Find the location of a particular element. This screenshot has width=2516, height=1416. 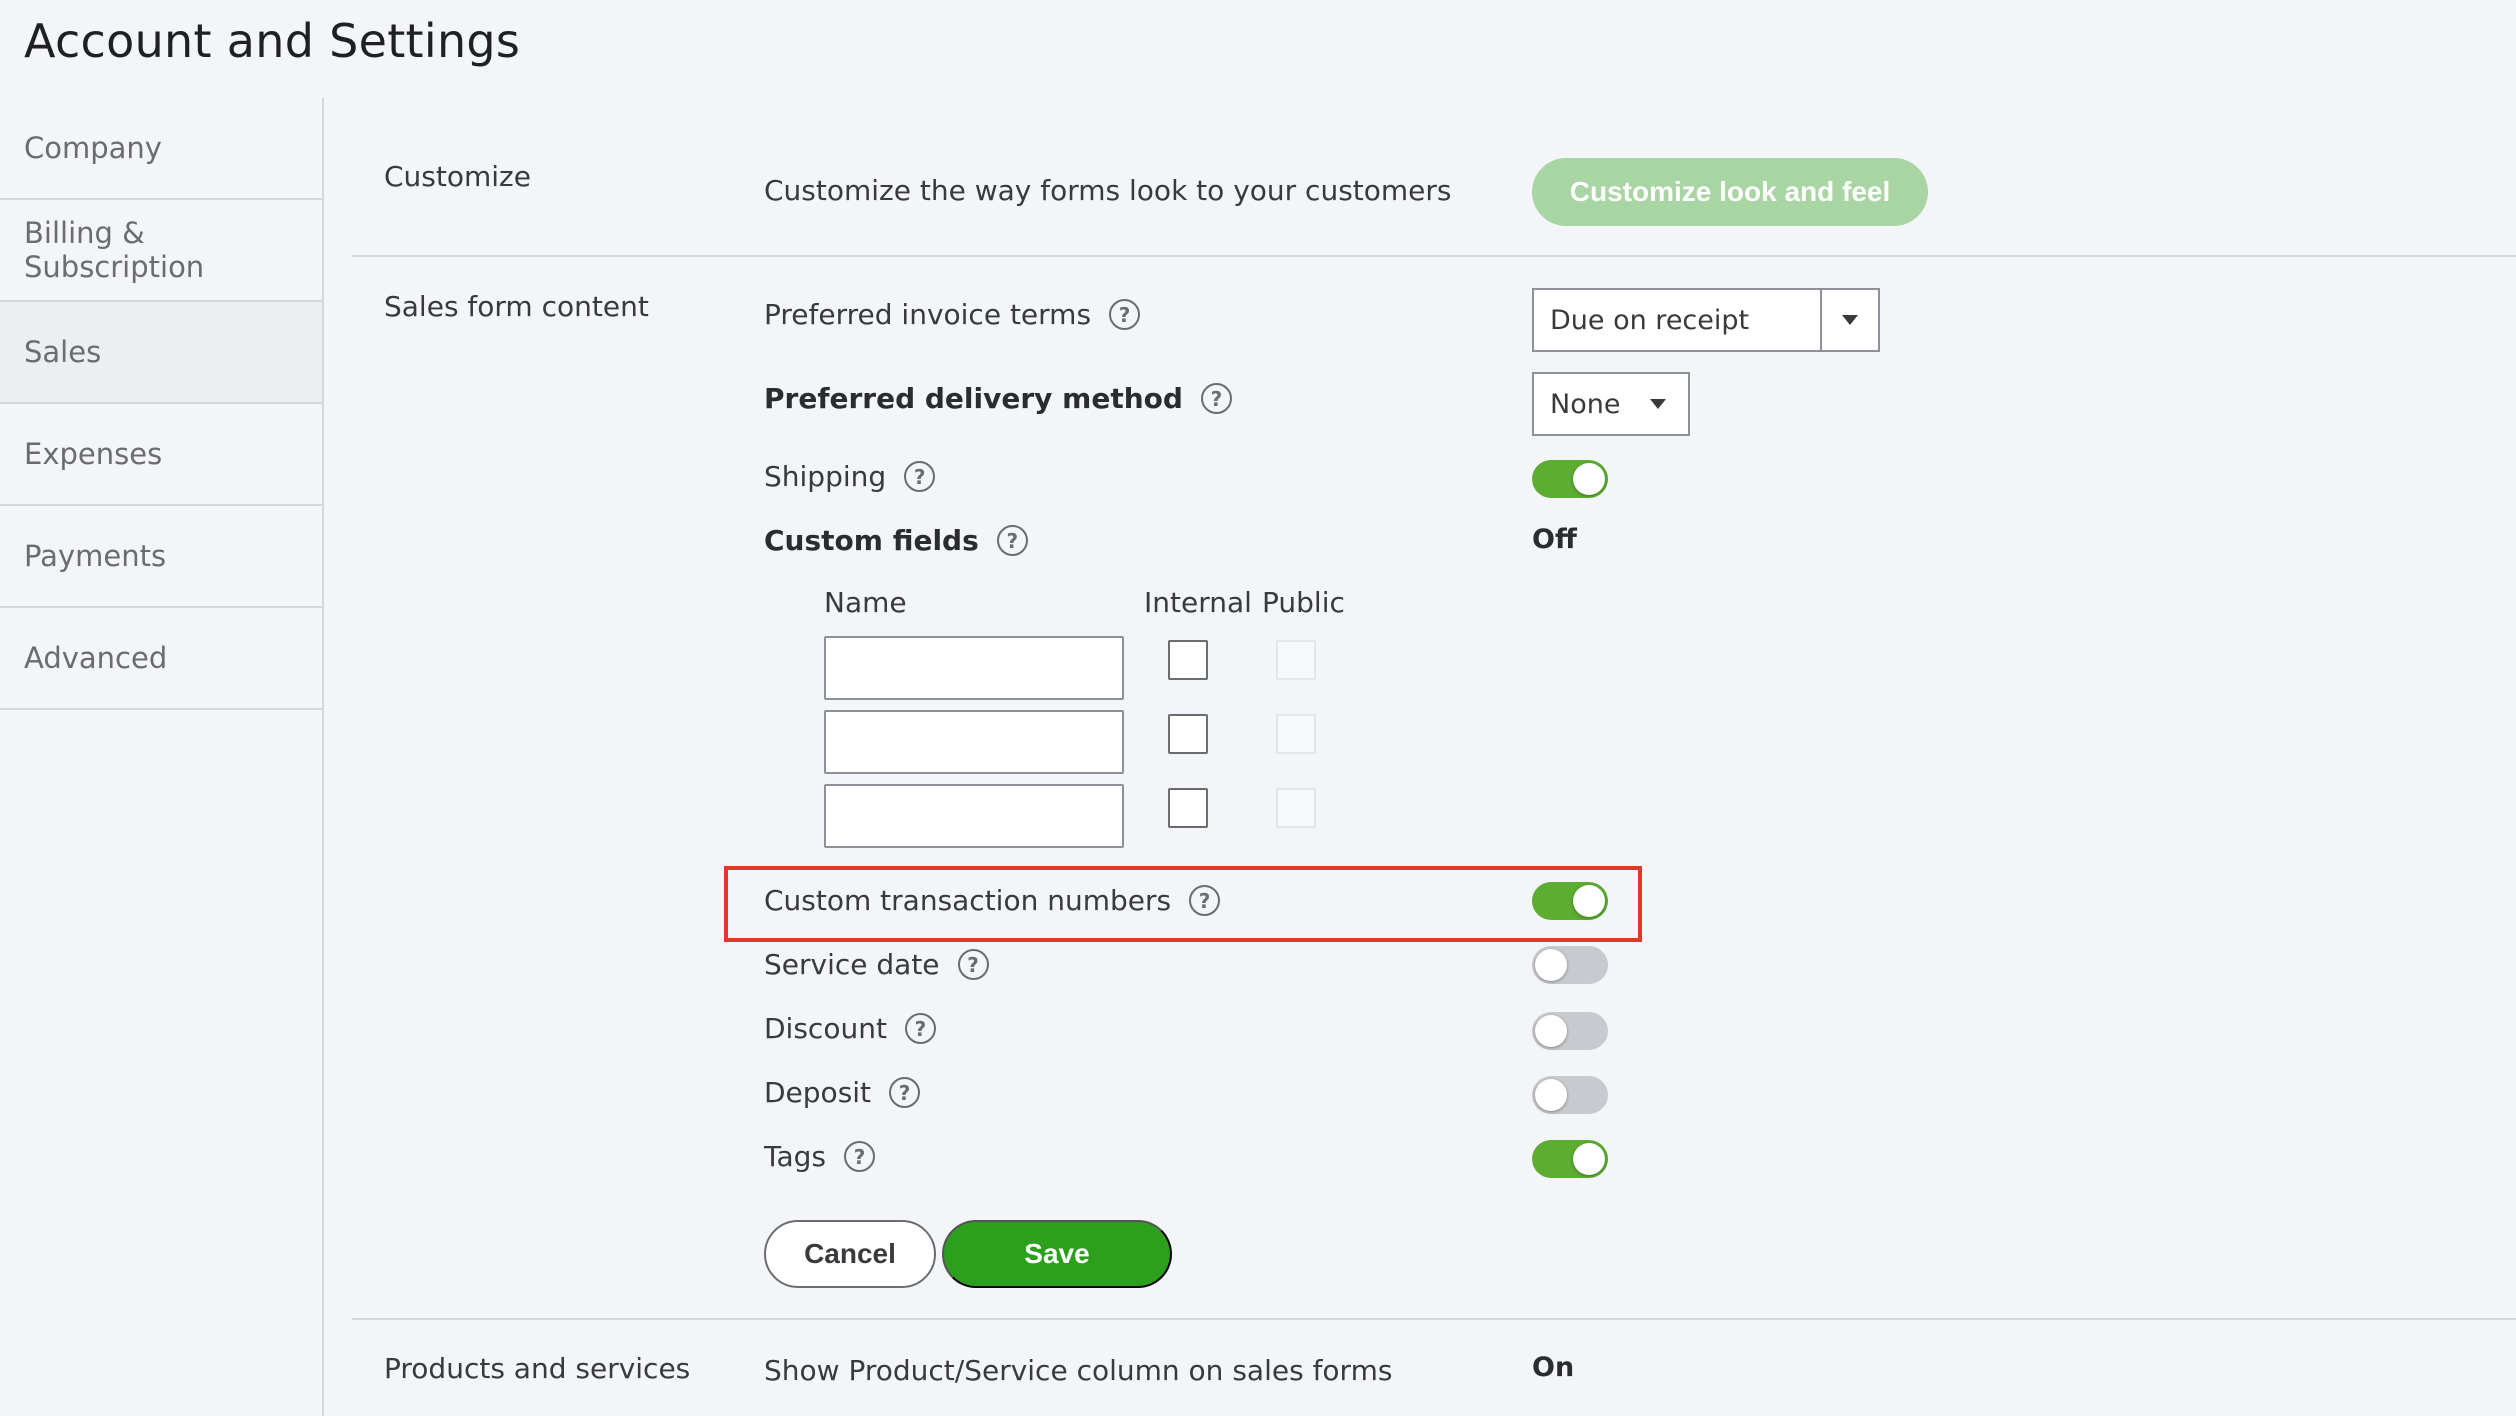

shipping-row: Shipping ? is located at coordinates (850, 476).